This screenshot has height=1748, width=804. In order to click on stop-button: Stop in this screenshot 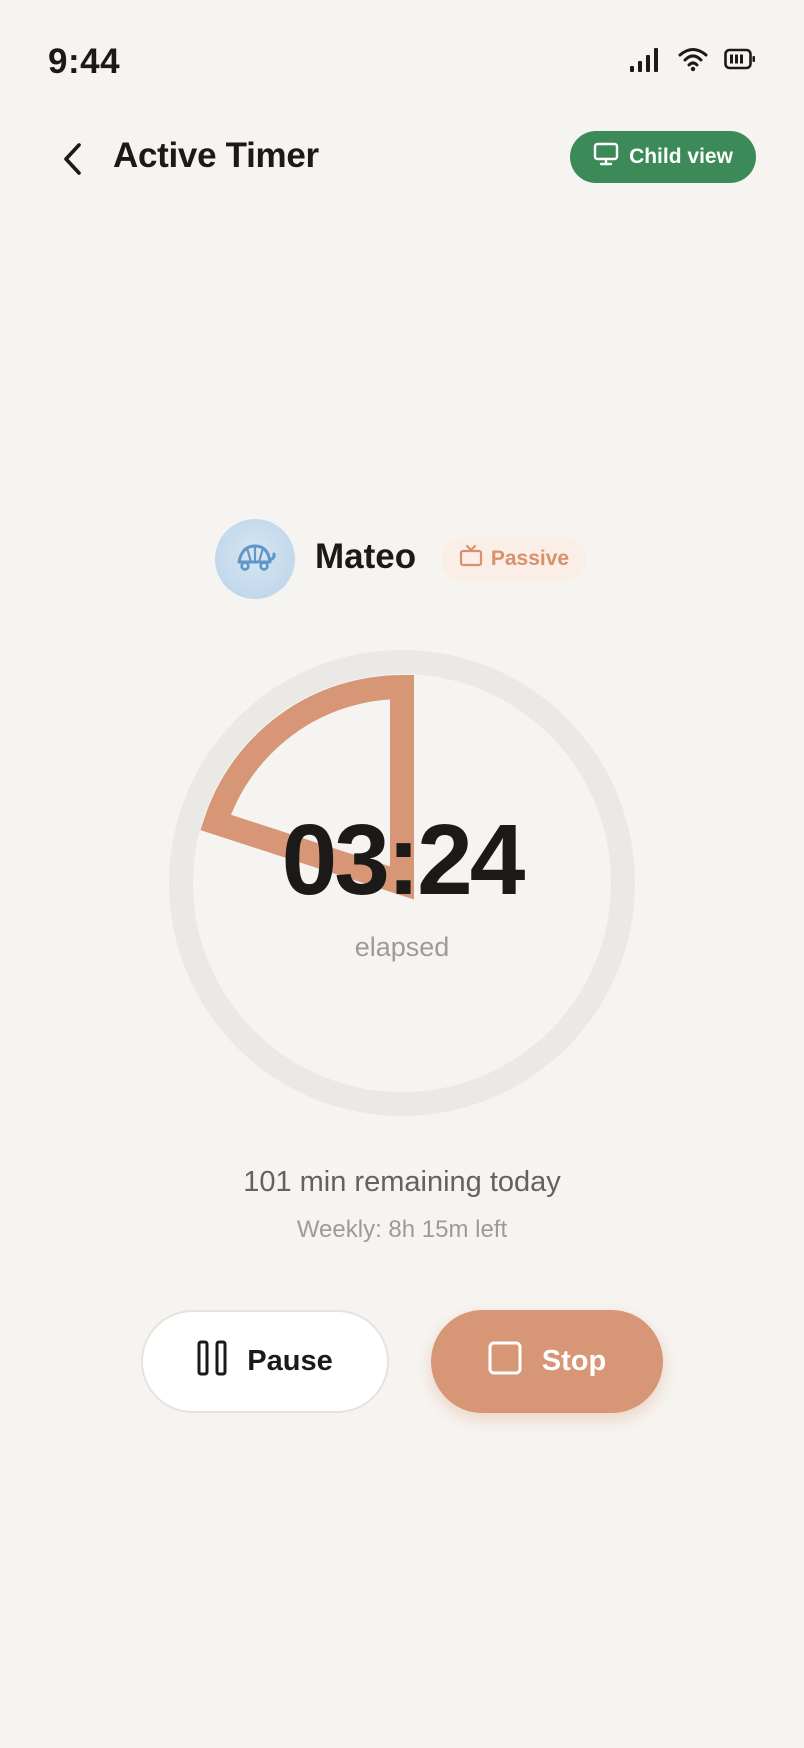, I will do `click(547, 1361)`.